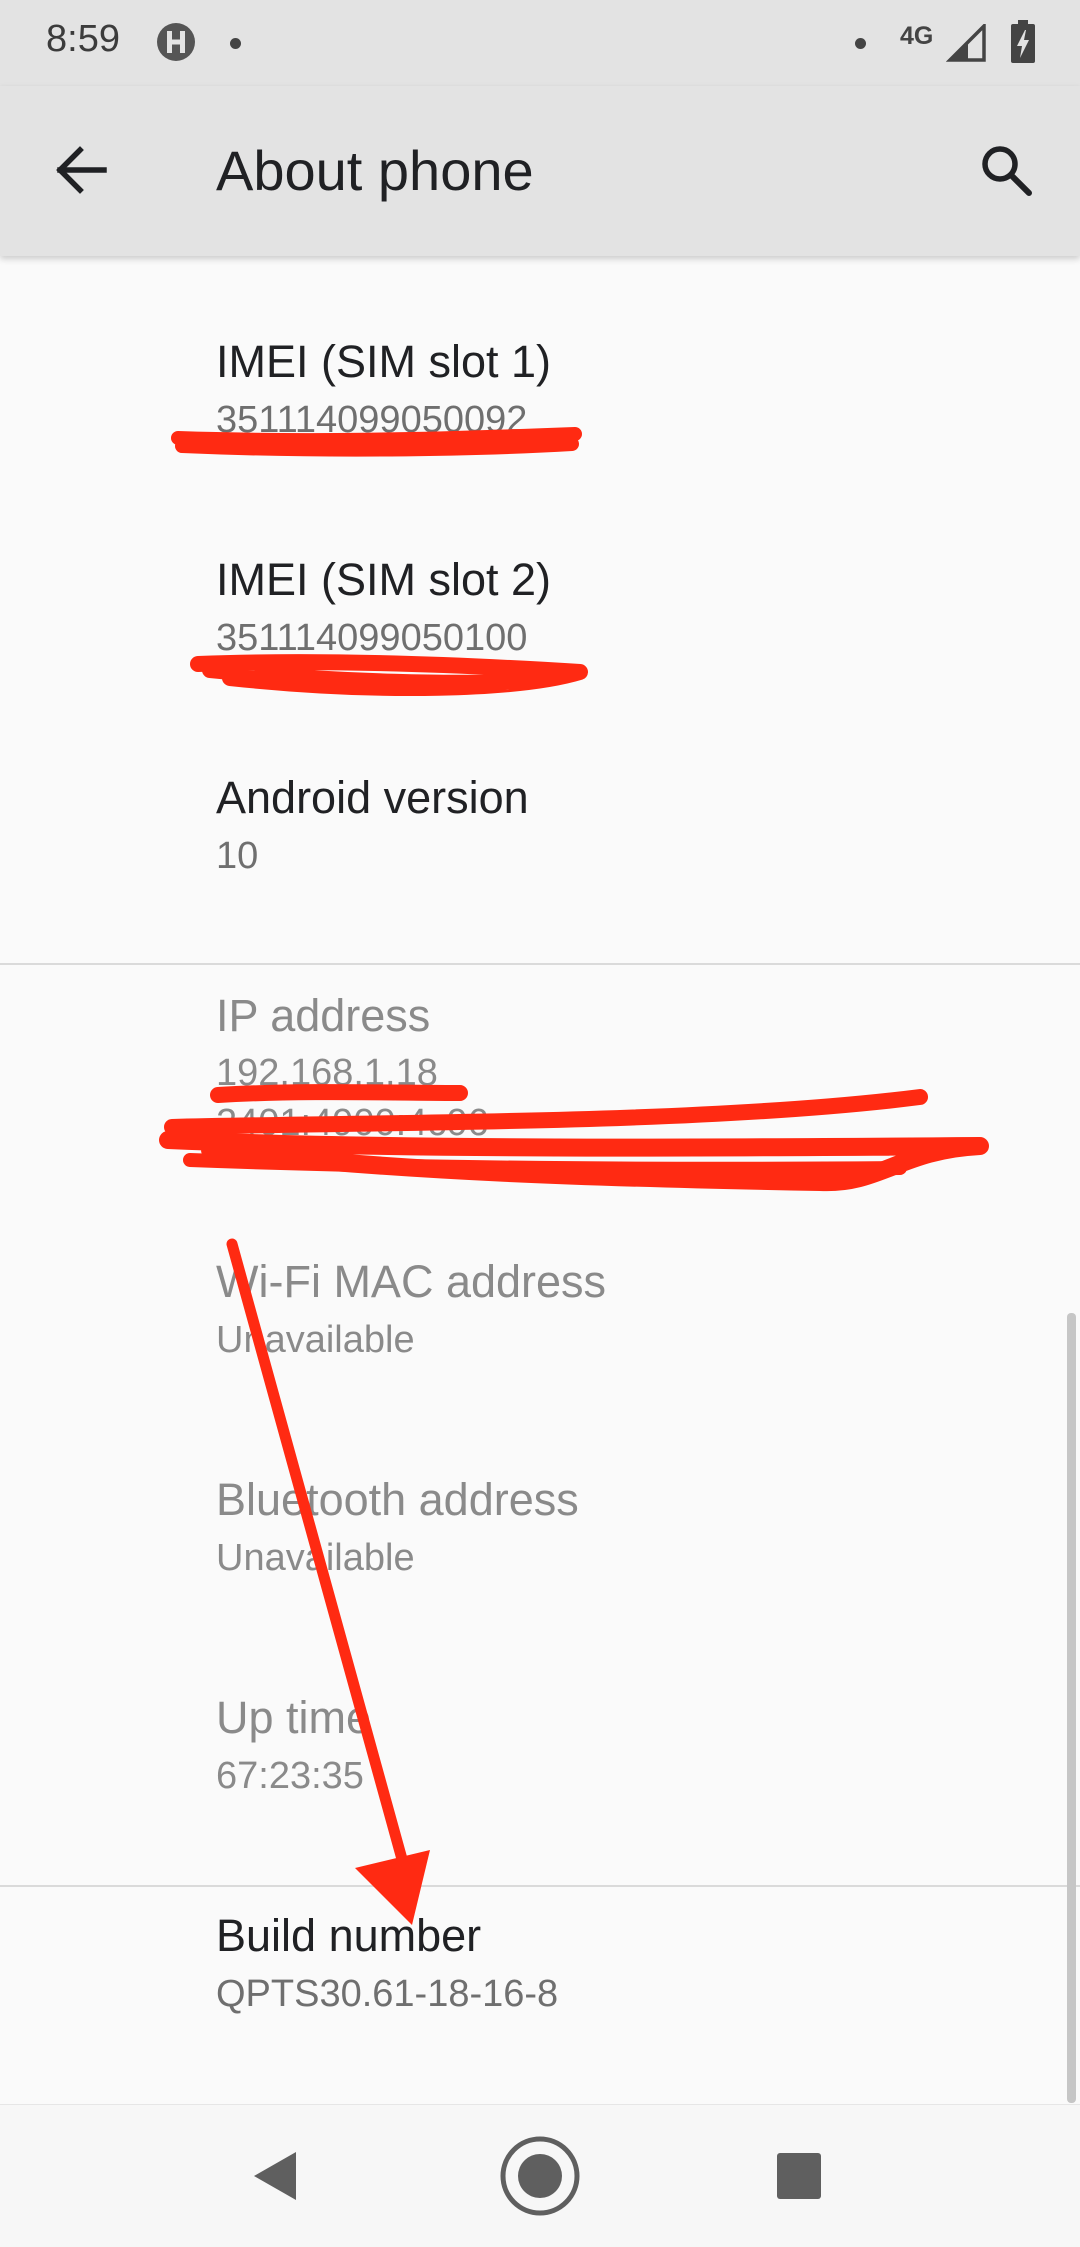 Image resolution: width=1080 pixels, height=2247 pixels. Describe the element at coordinates (540, 629) in the screenshot. I see `list-item-imei-sim2: IMEI (SIM slot 2) 351114099050100` at that location.